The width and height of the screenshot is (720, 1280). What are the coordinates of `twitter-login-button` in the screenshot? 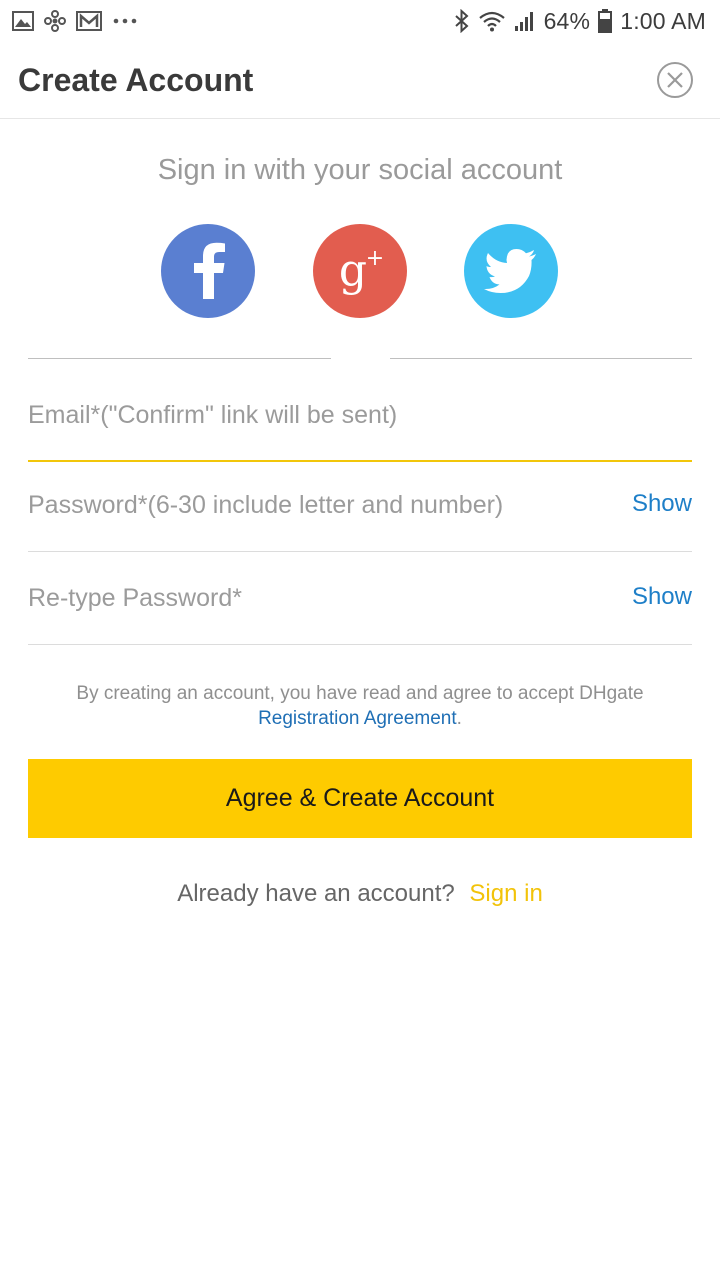 It's located at (511, 271).